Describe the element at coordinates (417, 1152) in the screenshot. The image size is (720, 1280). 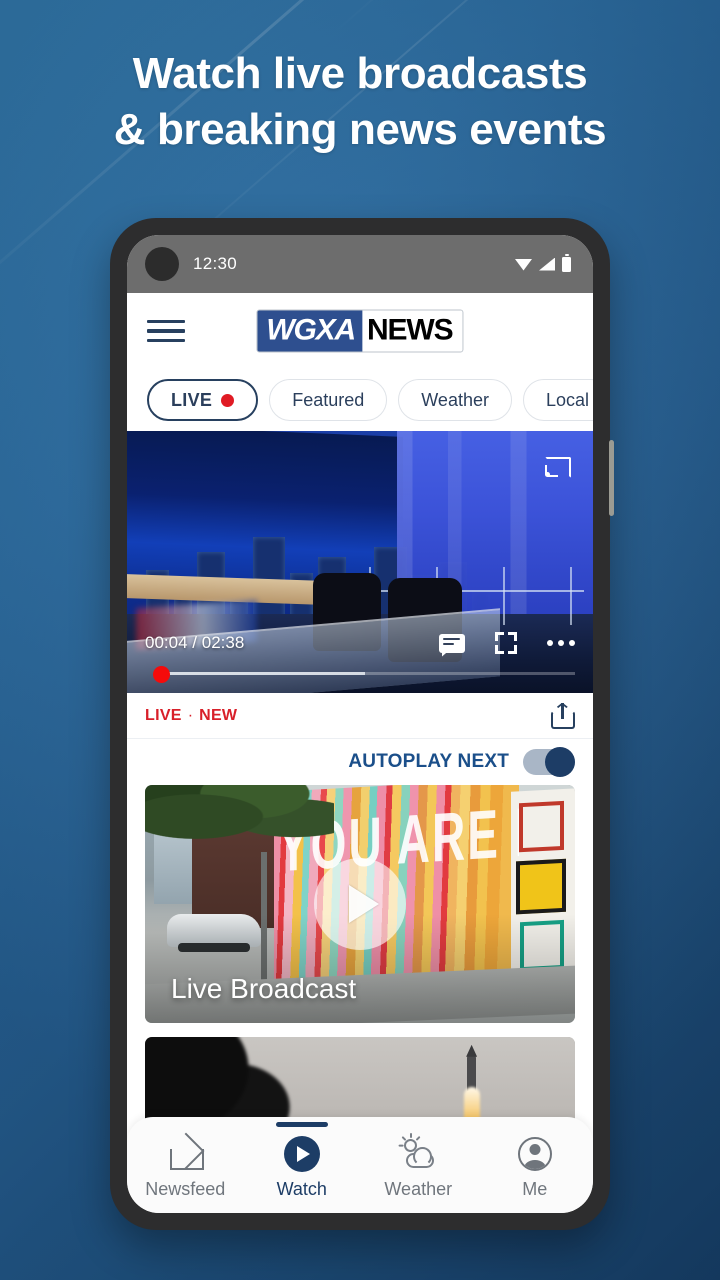
I see `sun-cloud-icon` at that location.